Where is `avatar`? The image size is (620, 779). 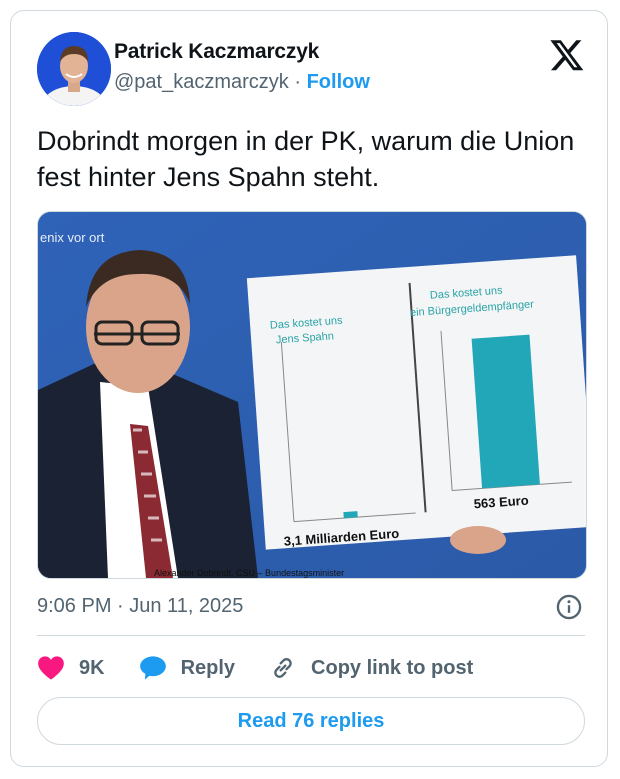
avatar is located at coordinates (74, 69).